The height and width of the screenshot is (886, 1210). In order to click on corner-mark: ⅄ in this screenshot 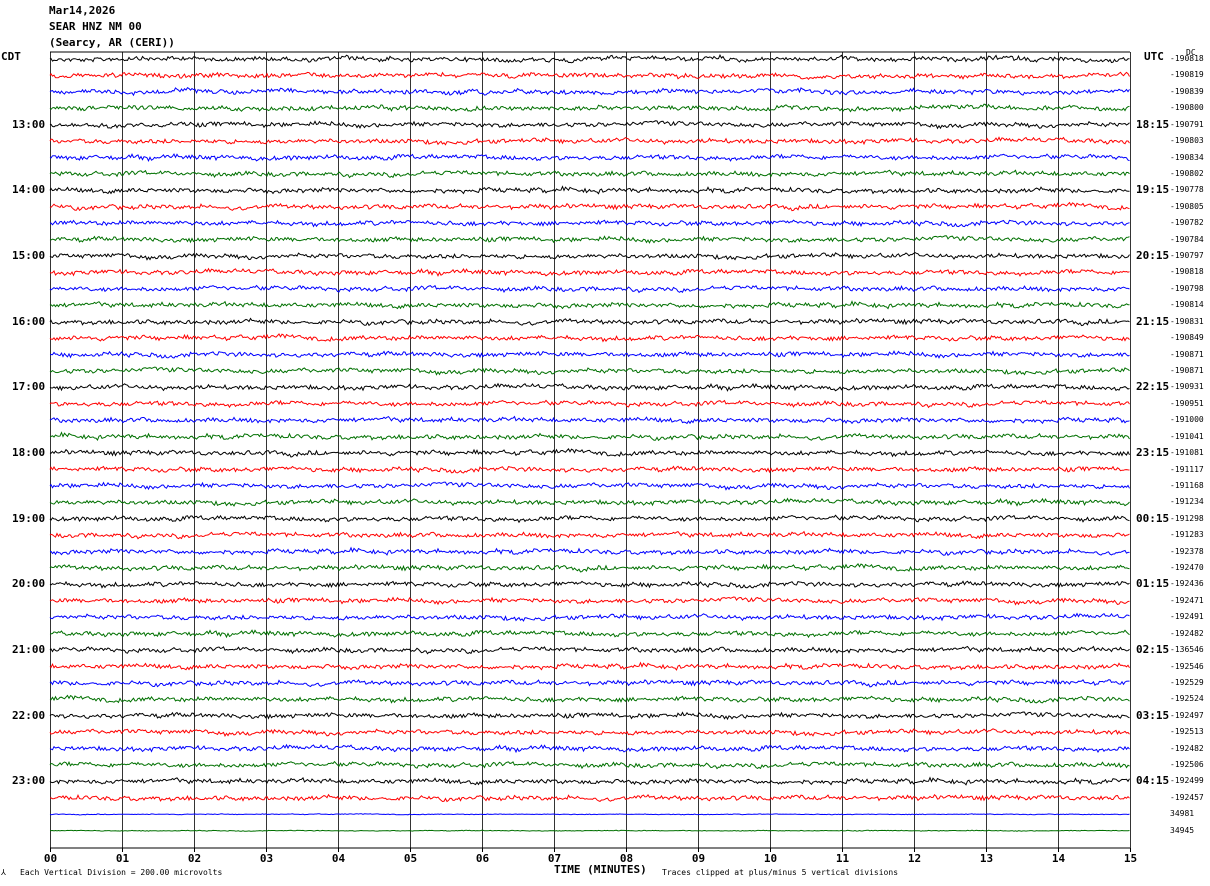, I will do `click(3, 872)`.